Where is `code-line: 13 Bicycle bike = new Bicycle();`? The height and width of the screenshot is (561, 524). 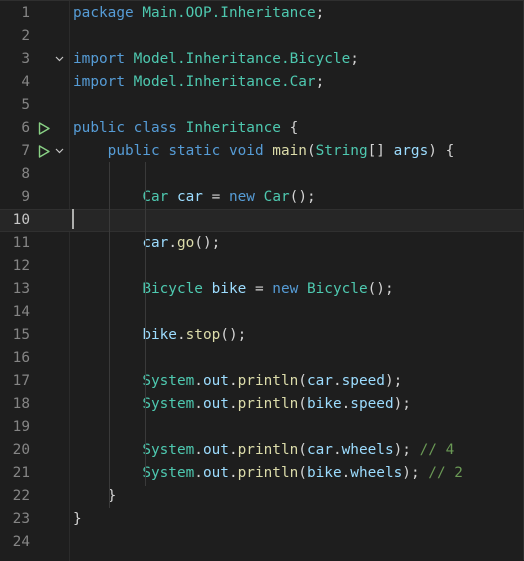 code-line: 13 Bicycle bike = new Bicycle(); is located at coordinates (262, 289).